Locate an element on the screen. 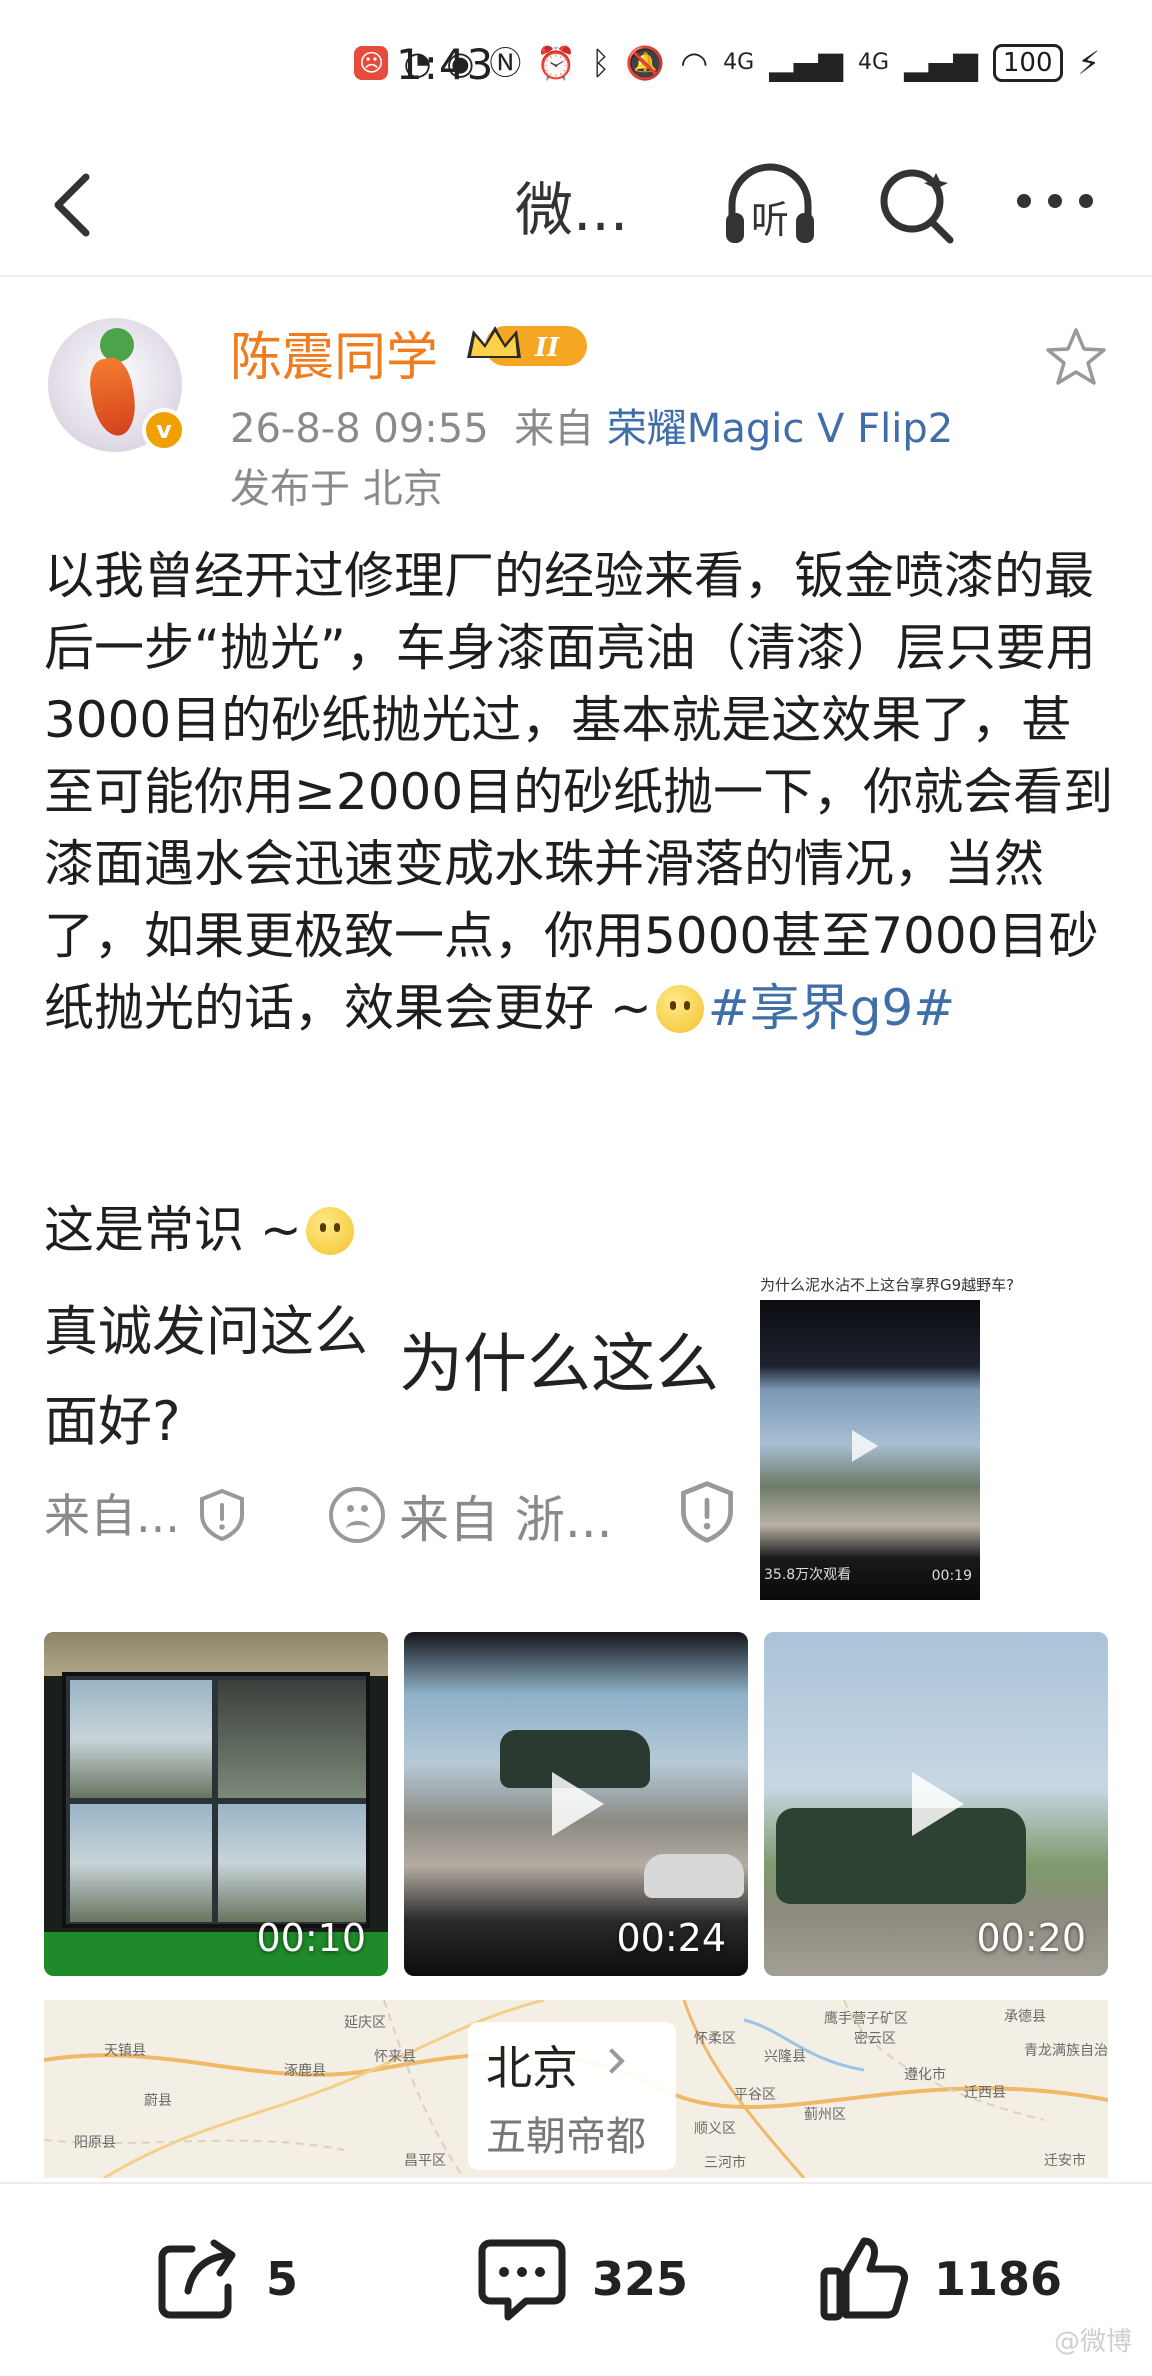 The image size is (1152, 2376). hashtag-link: #享界g9# is located at coordinates (831, 1008).